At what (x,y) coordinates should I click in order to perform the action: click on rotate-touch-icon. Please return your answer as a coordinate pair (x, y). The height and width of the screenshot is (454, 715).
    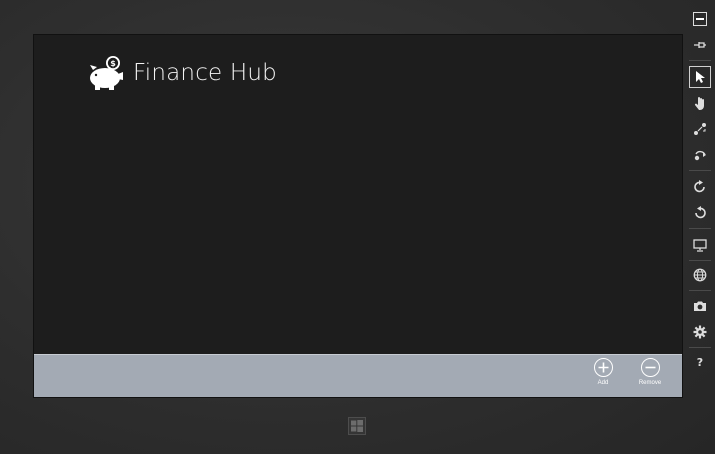
    Looking at the image, I should click on (700, 155).